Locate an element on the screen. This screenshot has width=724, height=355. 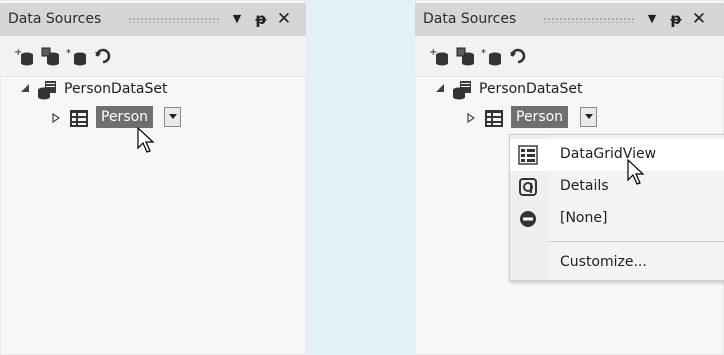
menu-item-label: Details is located at coordinates (584, 186).